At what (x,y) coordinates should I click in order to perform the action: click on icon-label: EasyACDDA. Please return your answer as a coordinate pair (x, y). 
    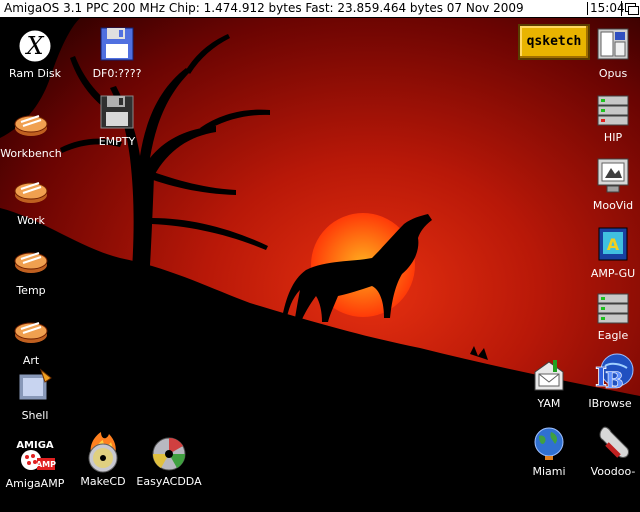
    Looking at the image, I should click on (169, 481).